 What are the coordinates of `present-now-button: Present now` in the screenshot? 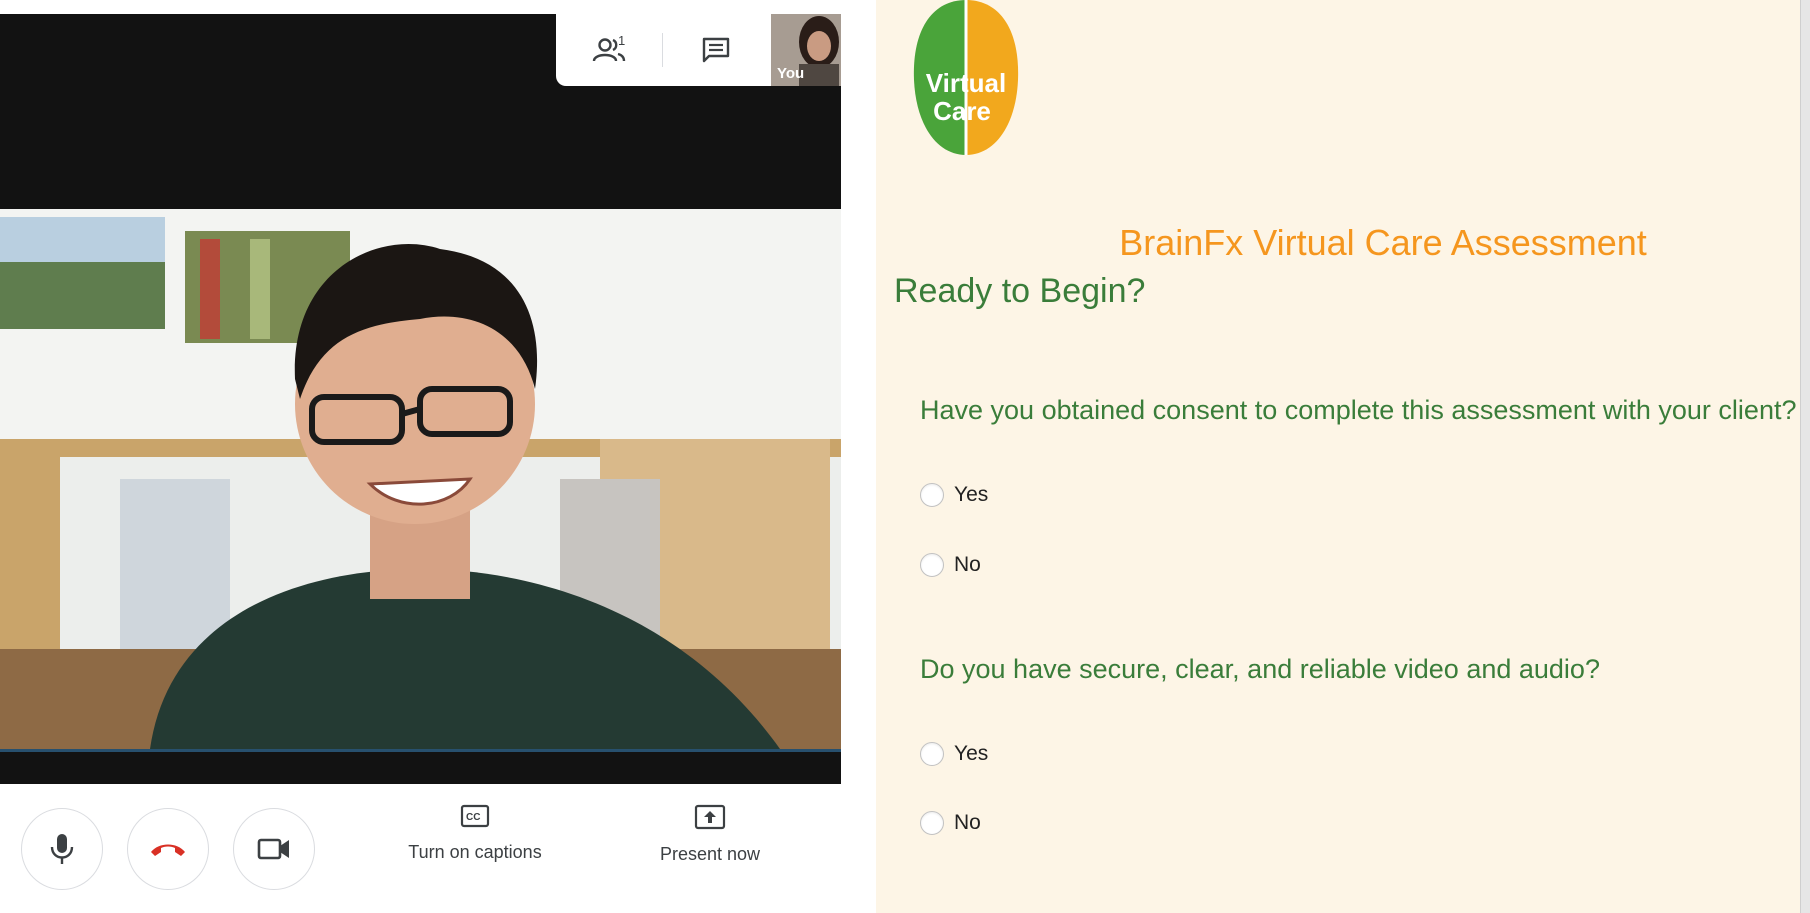 It's located at (710, 844).